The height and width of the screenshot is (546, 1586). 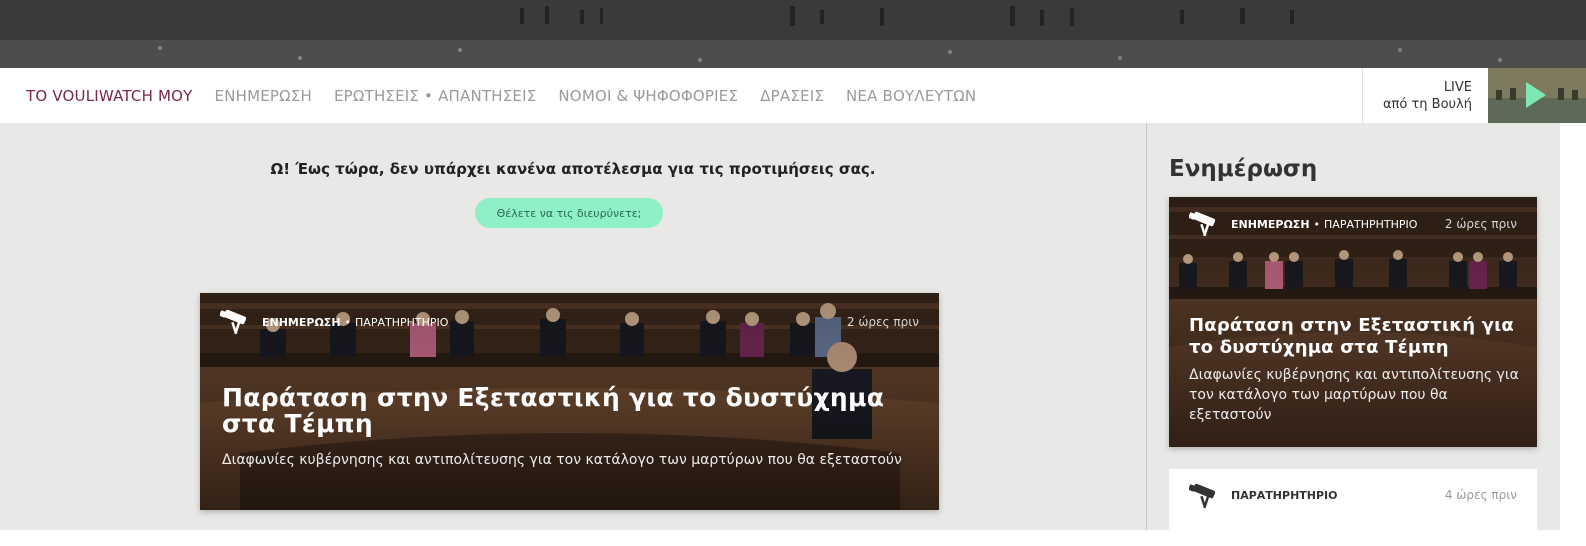 What do you see at coordinates (109, 96) in the screenshot?
I see `nav-item-my-vouliwatch: ΤΟ VOULIWATCH ΜΟΥ` at bounding box center [109, 96].